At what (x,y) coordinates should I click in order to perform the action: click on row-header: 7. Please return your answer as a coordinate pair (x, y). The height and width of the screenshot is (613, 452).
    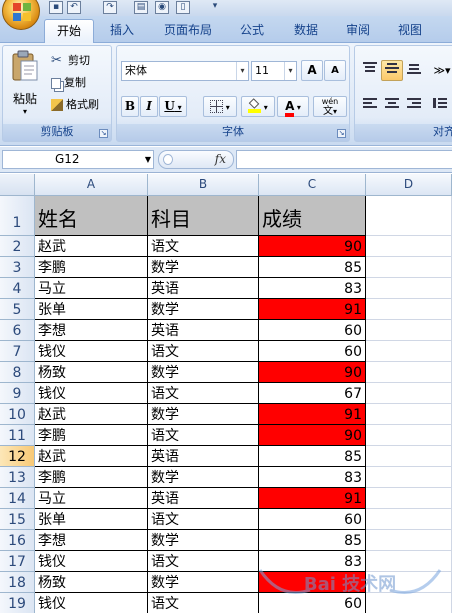
    Looking at the image, I should click on (17, 351).